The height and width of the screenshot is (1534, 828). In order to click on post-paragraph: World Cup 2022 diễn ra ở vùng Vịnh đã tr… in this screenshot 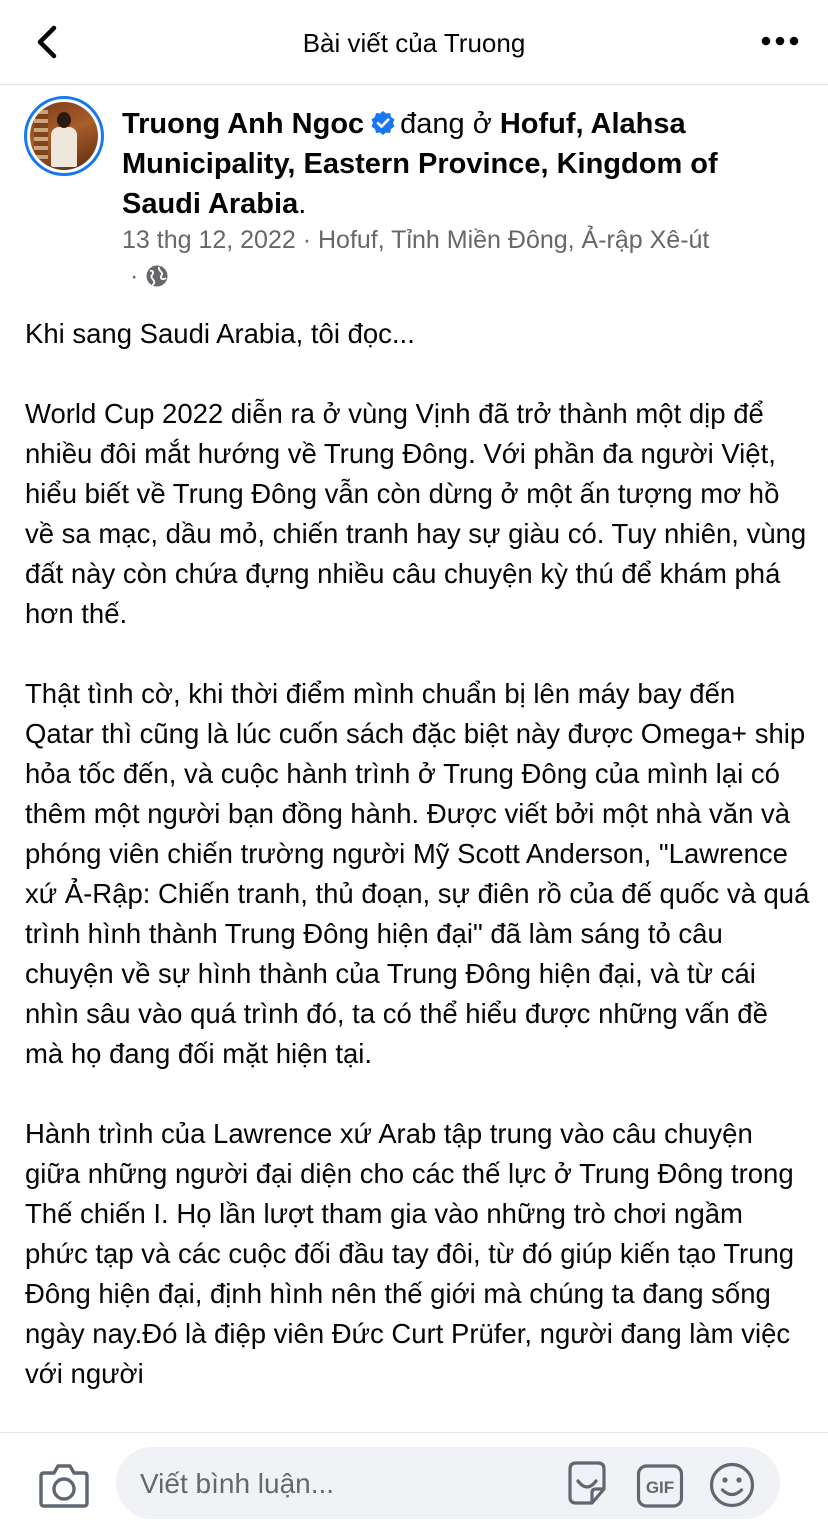, I will do `click(416, 513)`.